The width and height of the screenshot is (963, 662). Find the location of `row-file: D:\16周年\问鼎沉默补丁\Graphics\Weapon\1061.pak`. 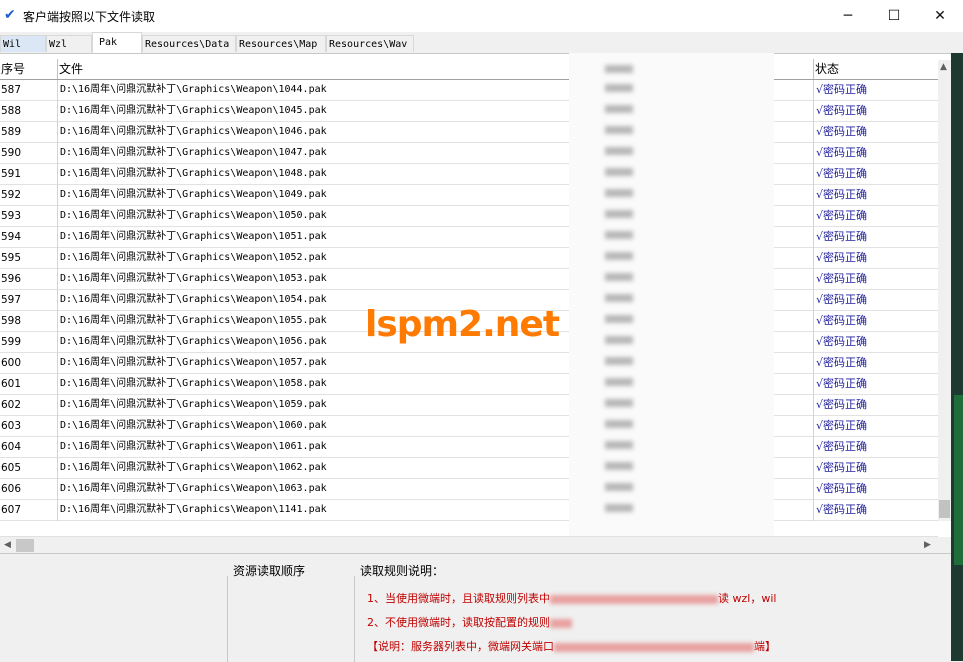

row-file: D:\16周年\问鼎沉默补丁\Graphics\Weapon\1061.pak is located at coordinates (193, 446).